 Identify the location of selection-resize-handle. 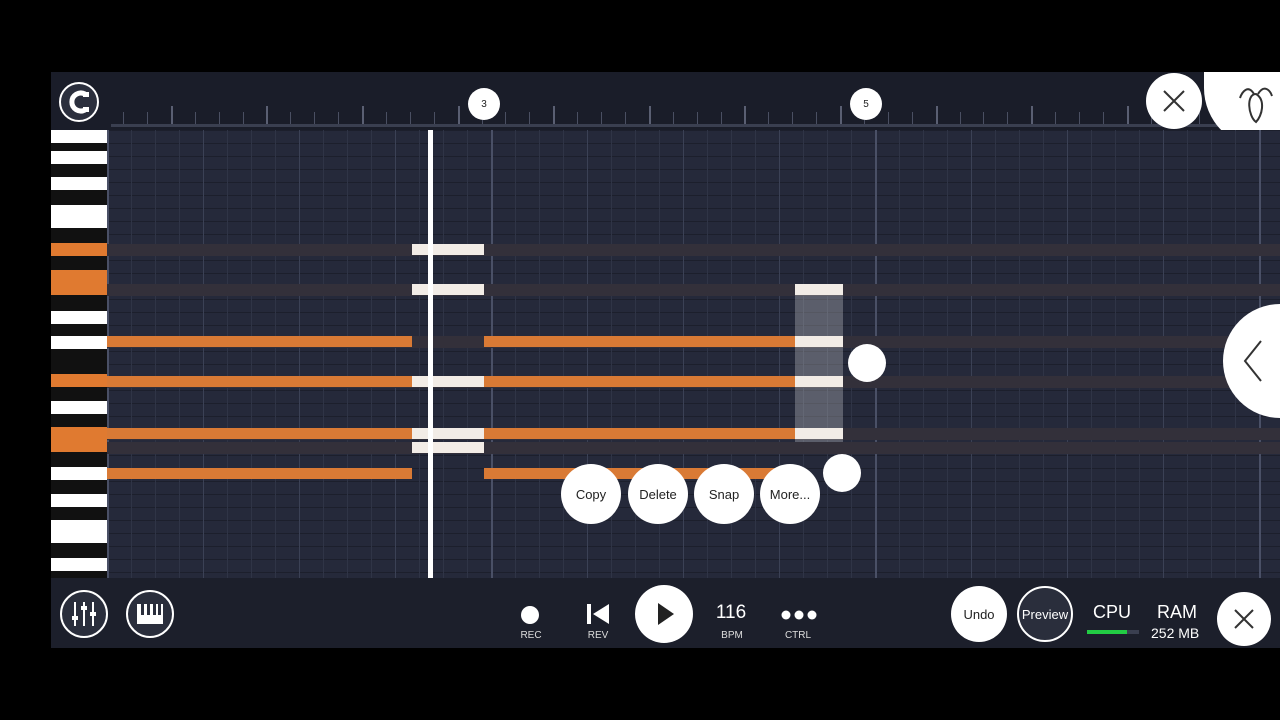
(867, 363).